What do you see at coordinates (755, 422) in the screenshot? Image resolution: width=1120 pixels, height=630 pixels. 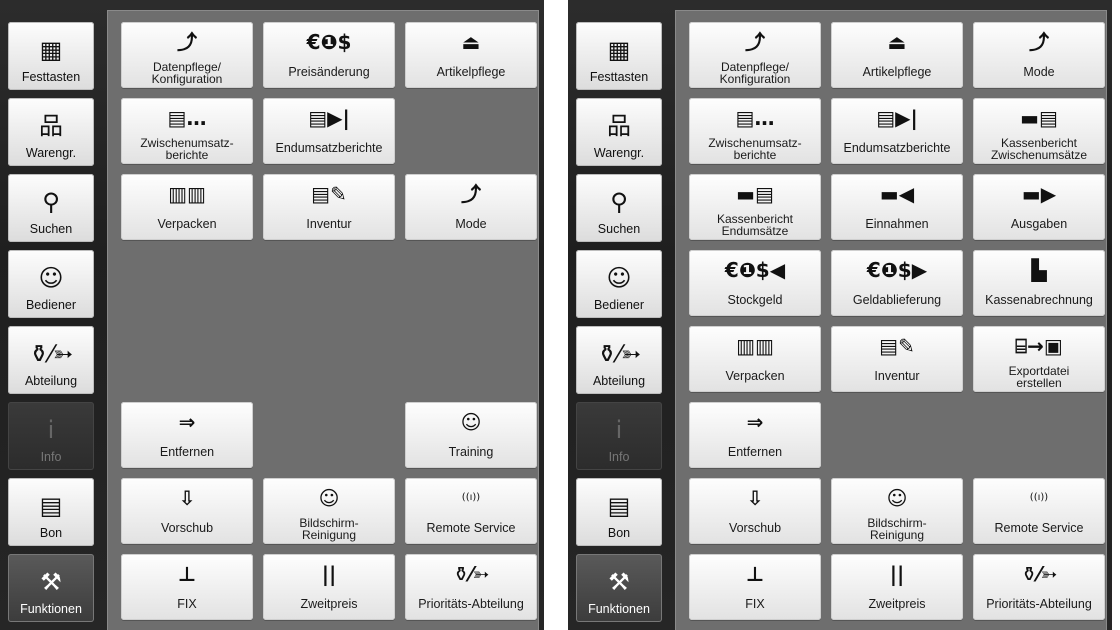 I see `remove-icon: ⇒` at bounding box center [755, 422].